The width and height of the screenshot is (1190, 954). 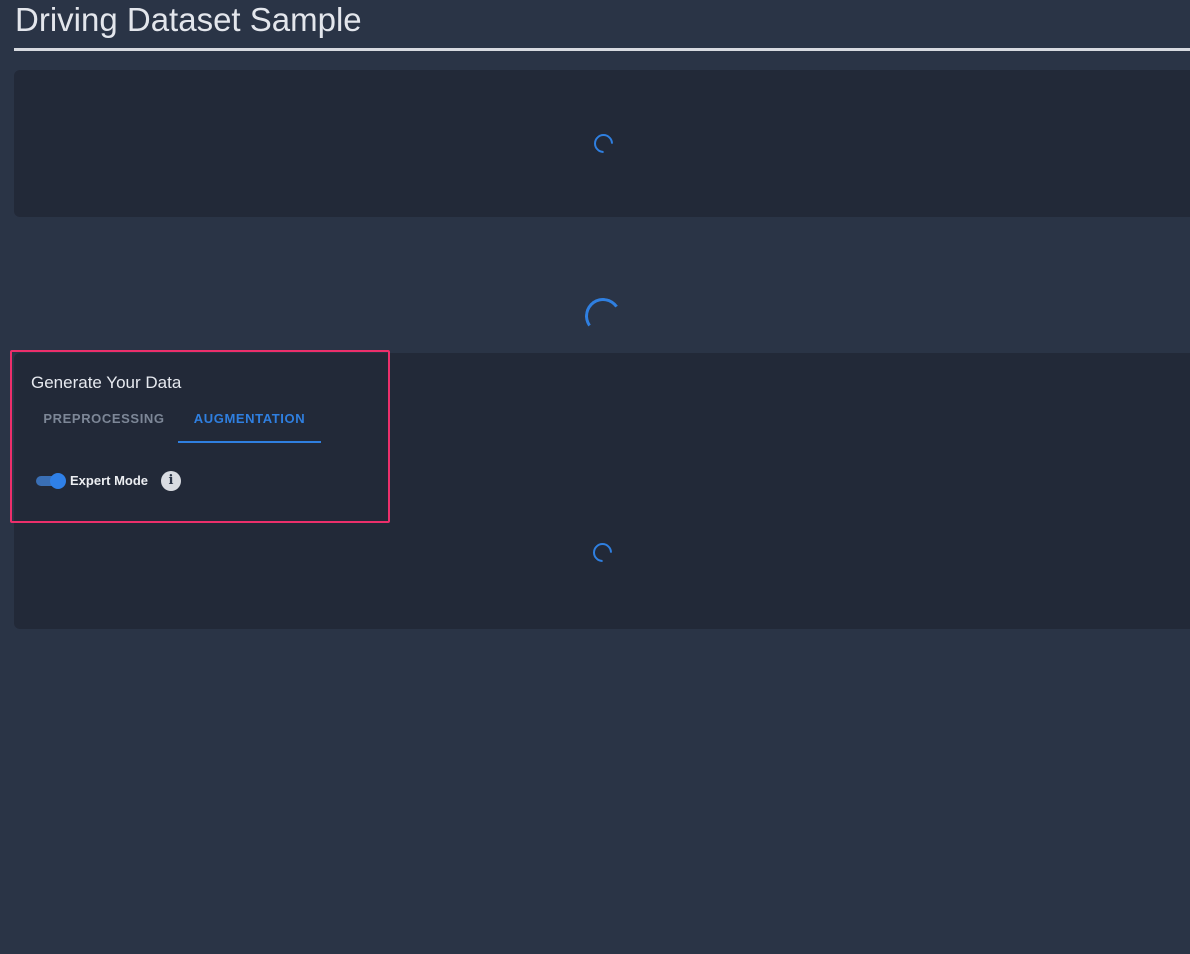 I want to click on tab-preprocessing: PREPROCESSING, so click(x=104, y=423).